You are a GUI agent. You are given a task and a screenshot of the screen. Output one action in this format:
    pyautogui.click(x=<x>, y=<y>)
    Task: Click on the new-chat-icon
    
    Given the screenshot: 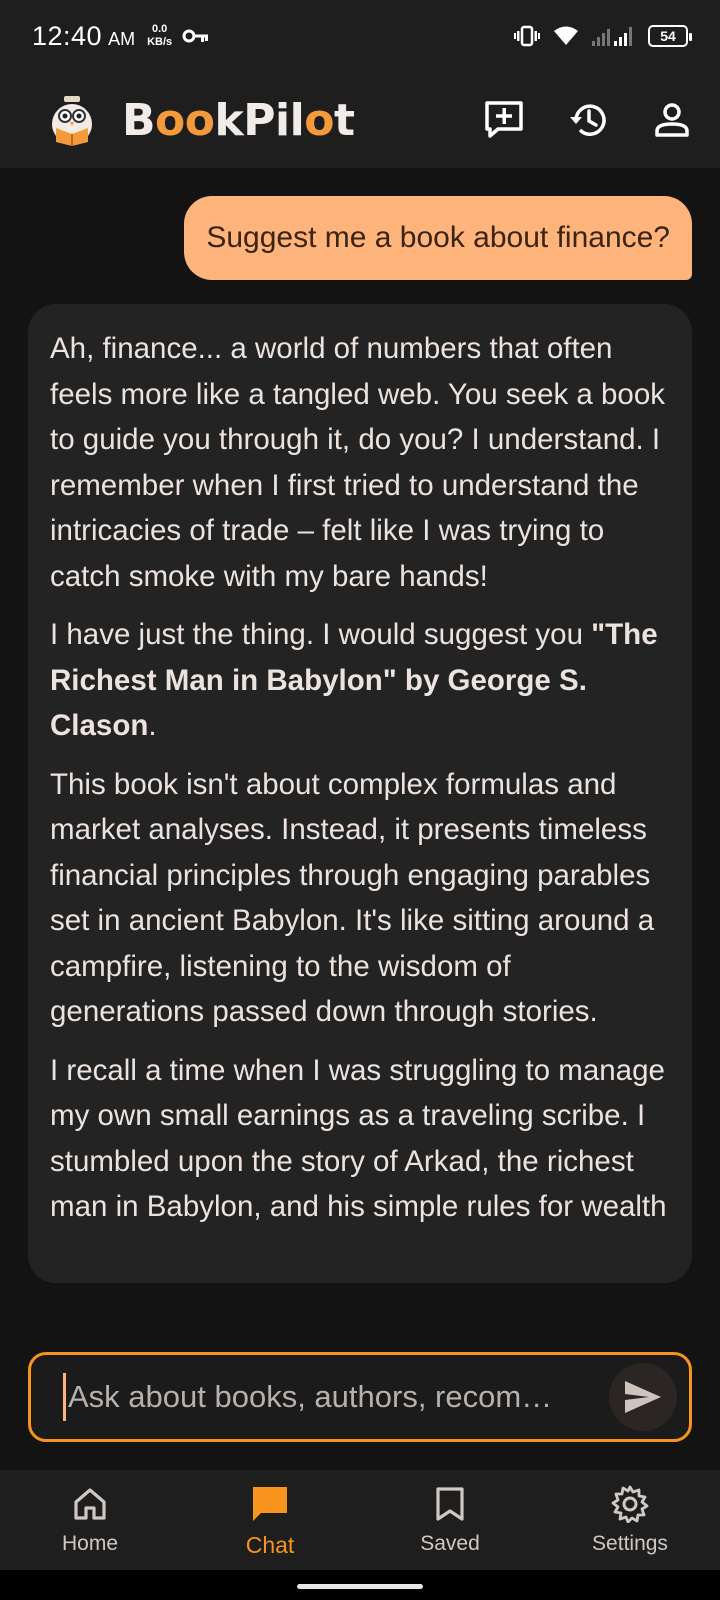 What is the action you would take?
    pyautogui.click(x=504, y=119)
    